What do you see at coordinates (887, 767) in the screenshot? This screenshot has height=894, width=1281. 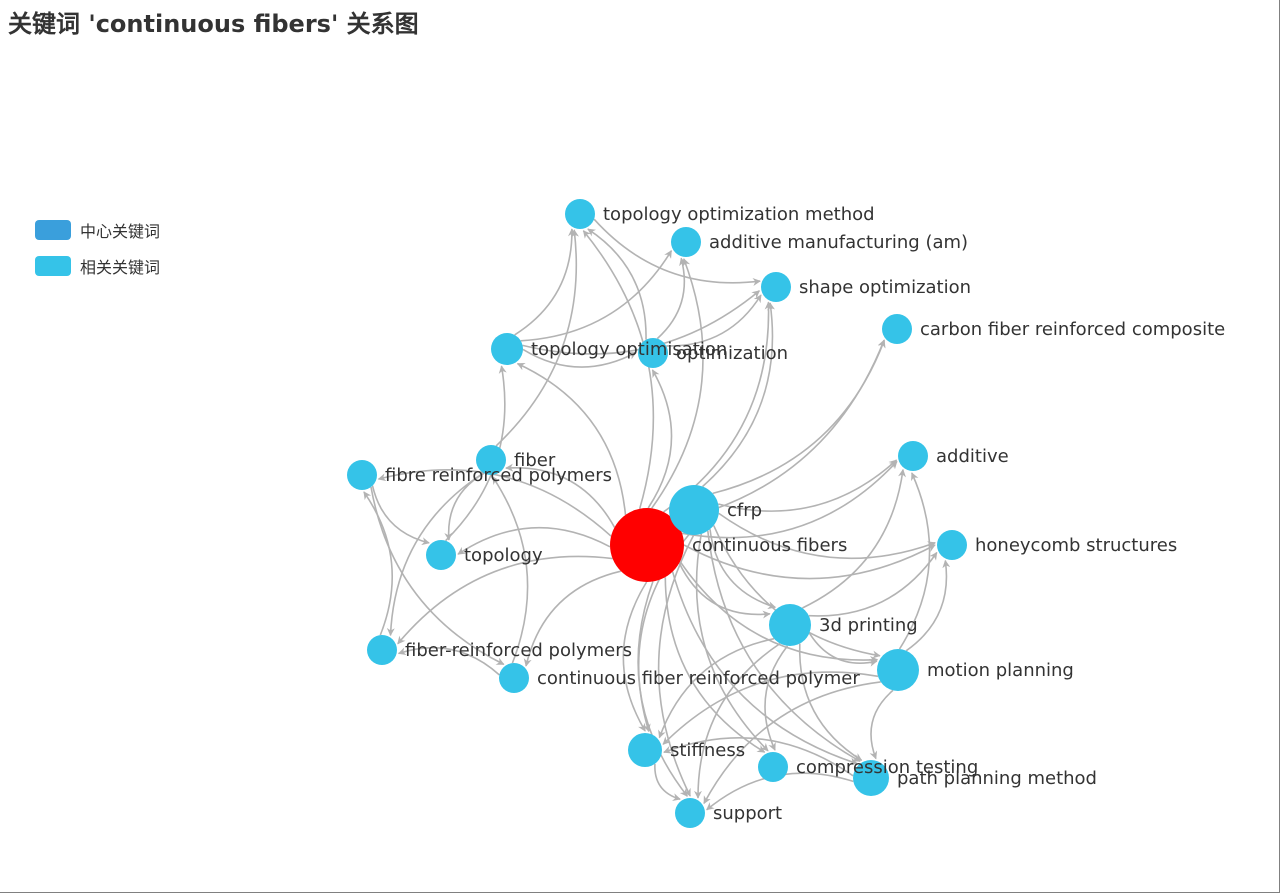 I see `node-label-compression-testing: compression testing` at bounding box center [887, 767].